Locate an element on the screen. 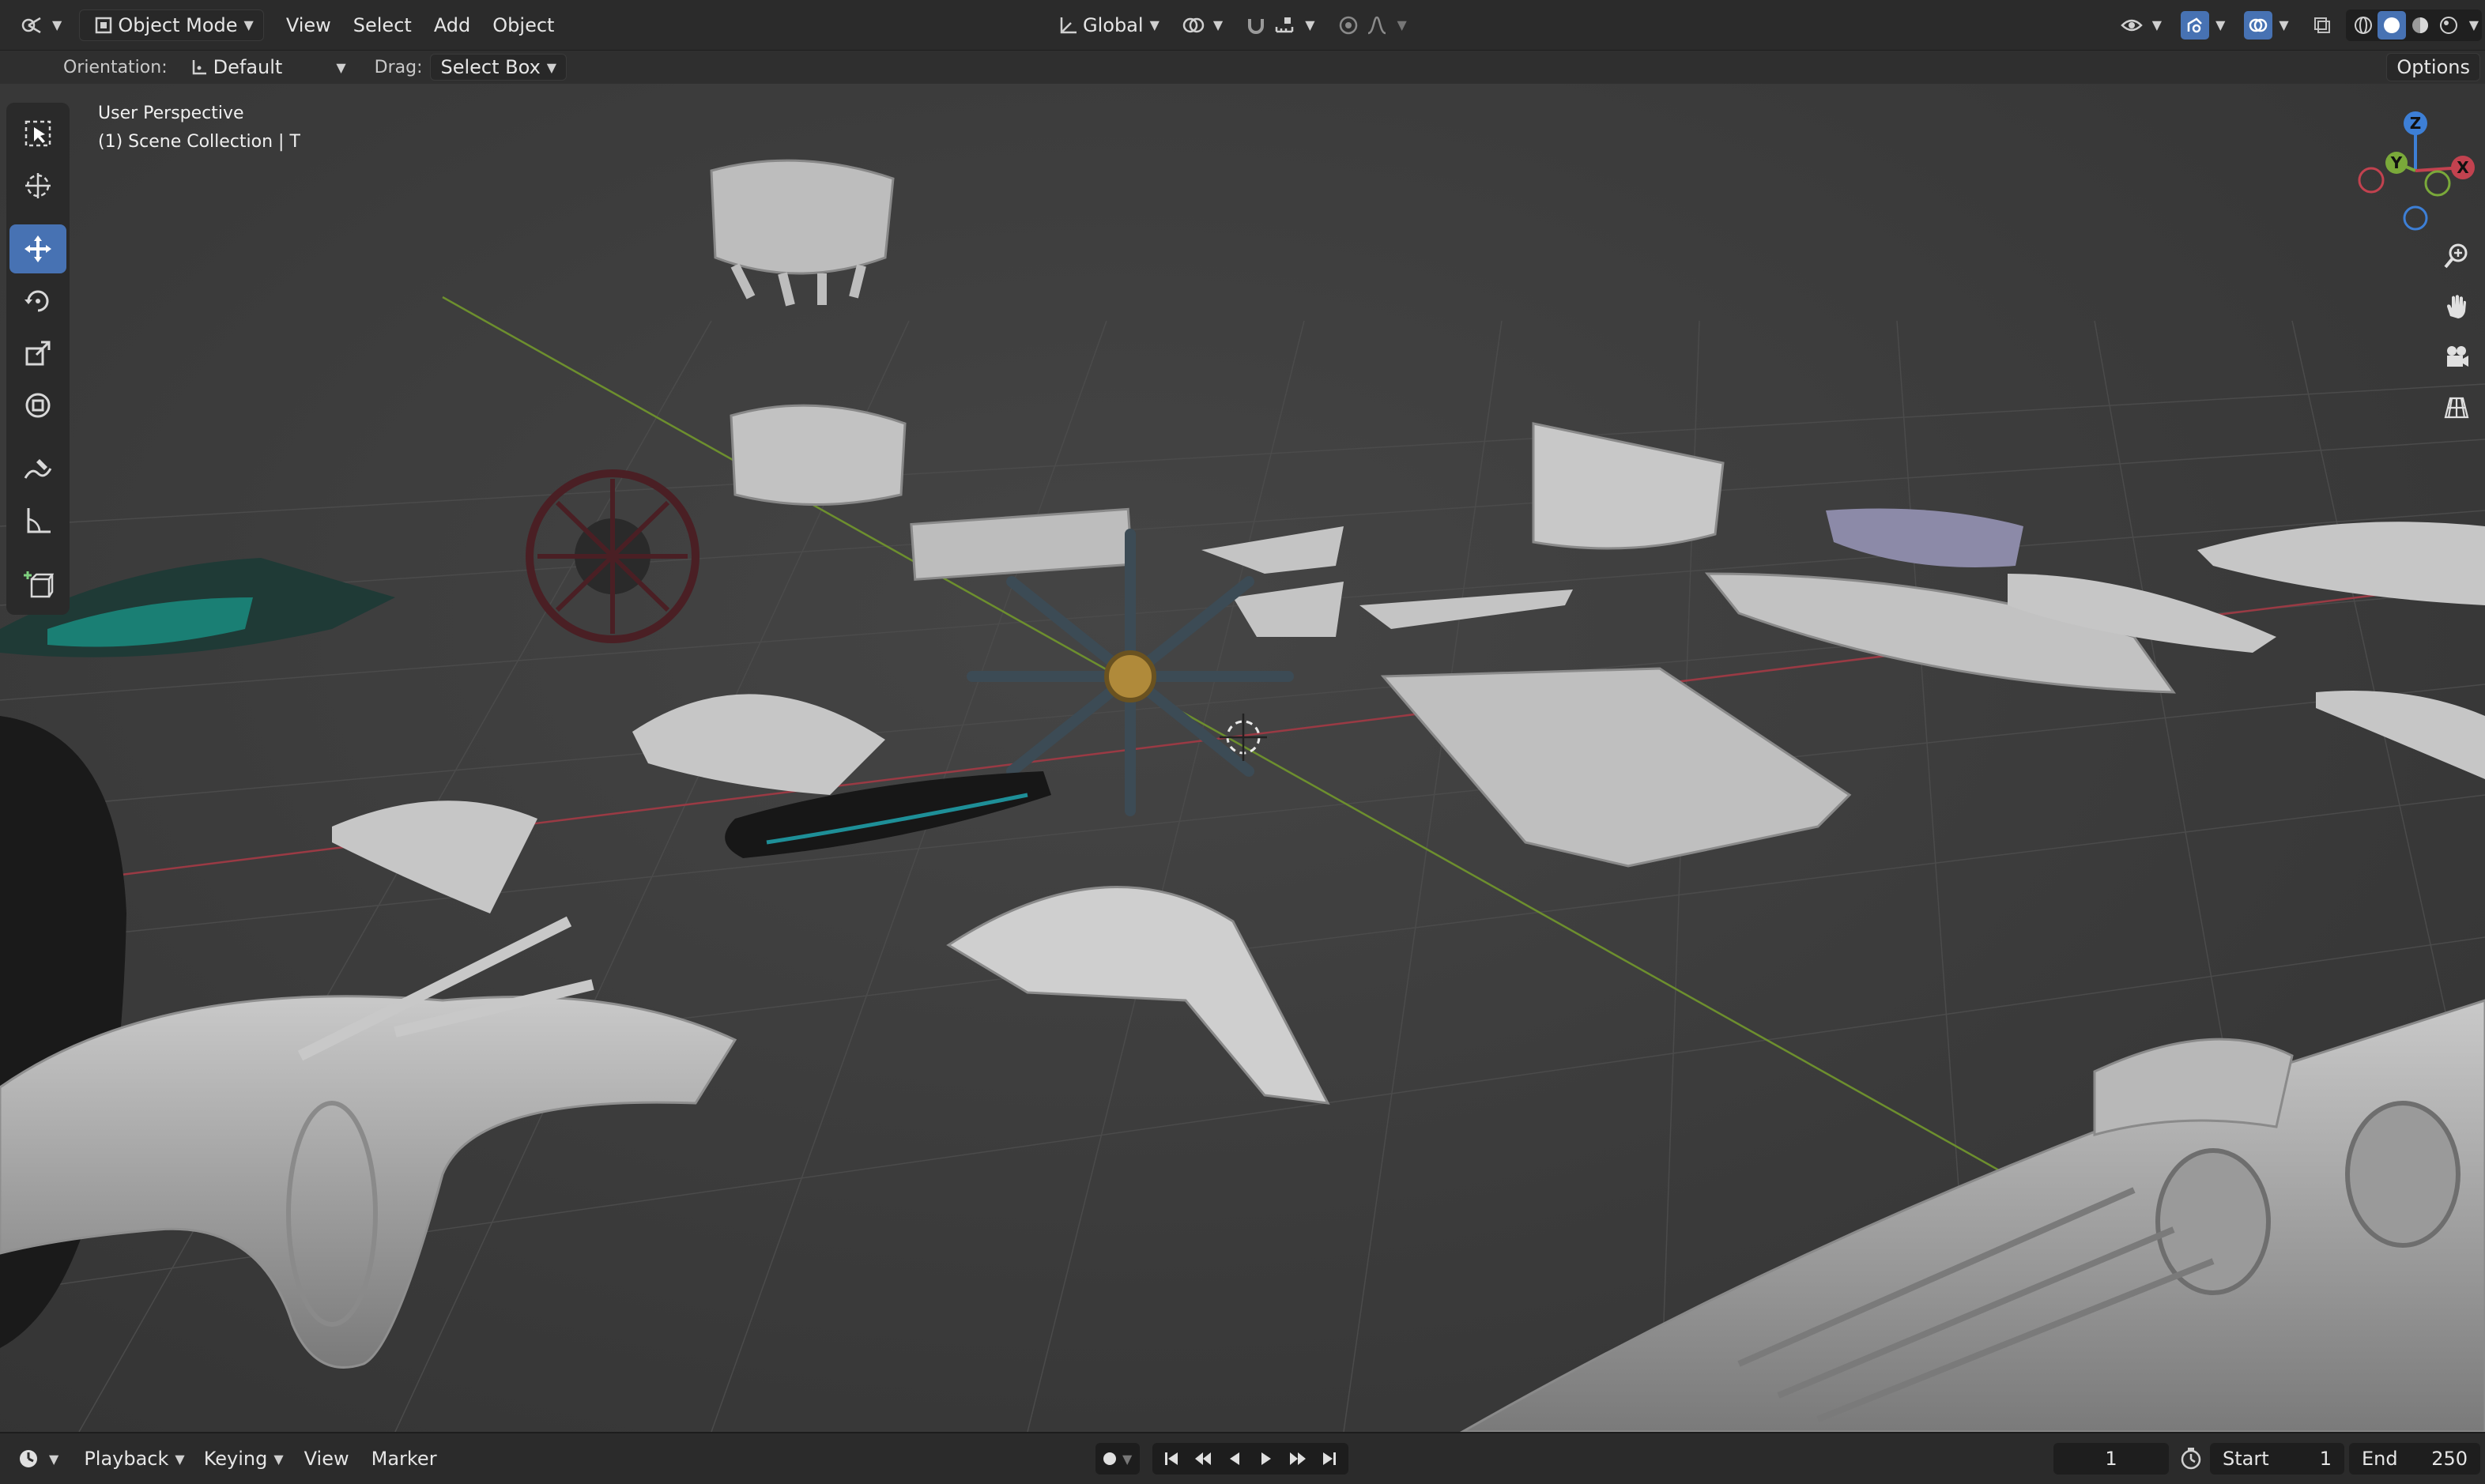 Image resolution: width=2485 pixels, height=1484 pixels. end-frame-field: End 250 is located at coordinates (2414, 1459).